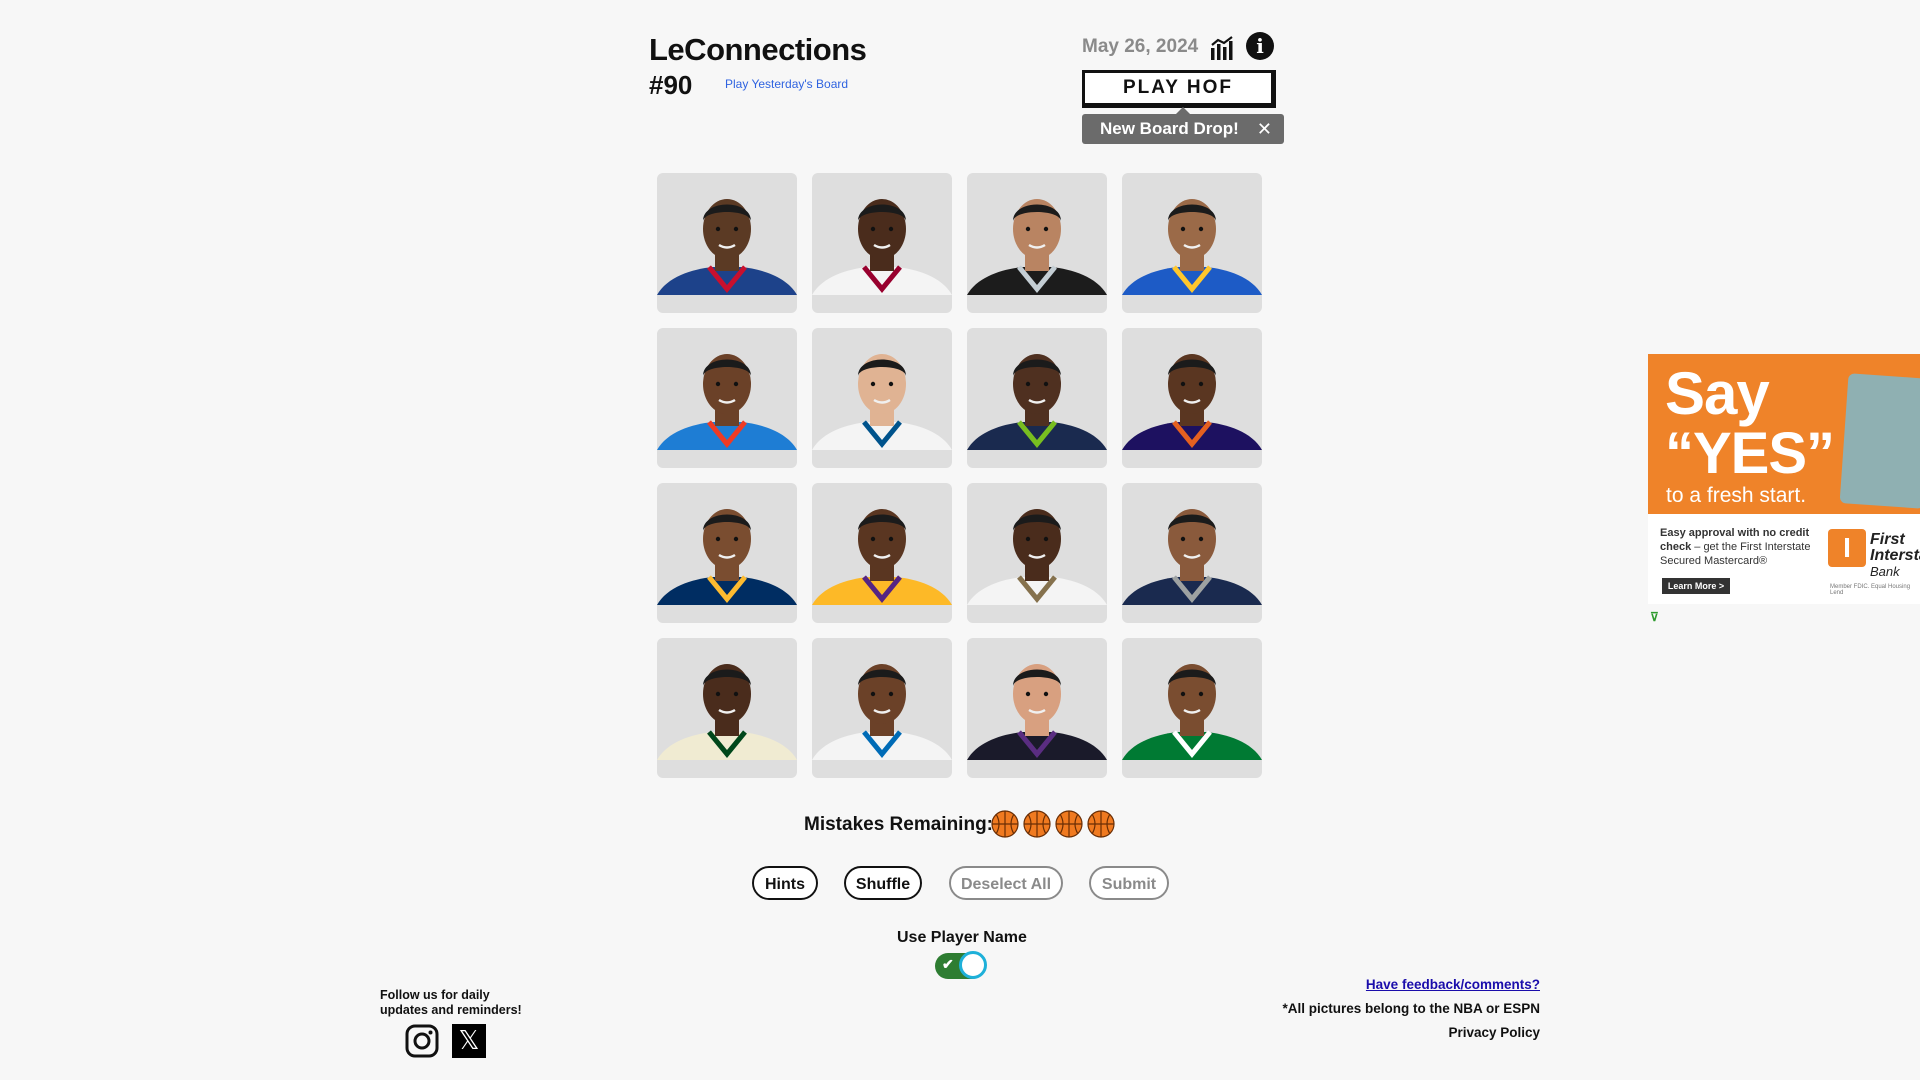  I want to click on ad-learn-more-button: Learn More >, so click(1696, 586).